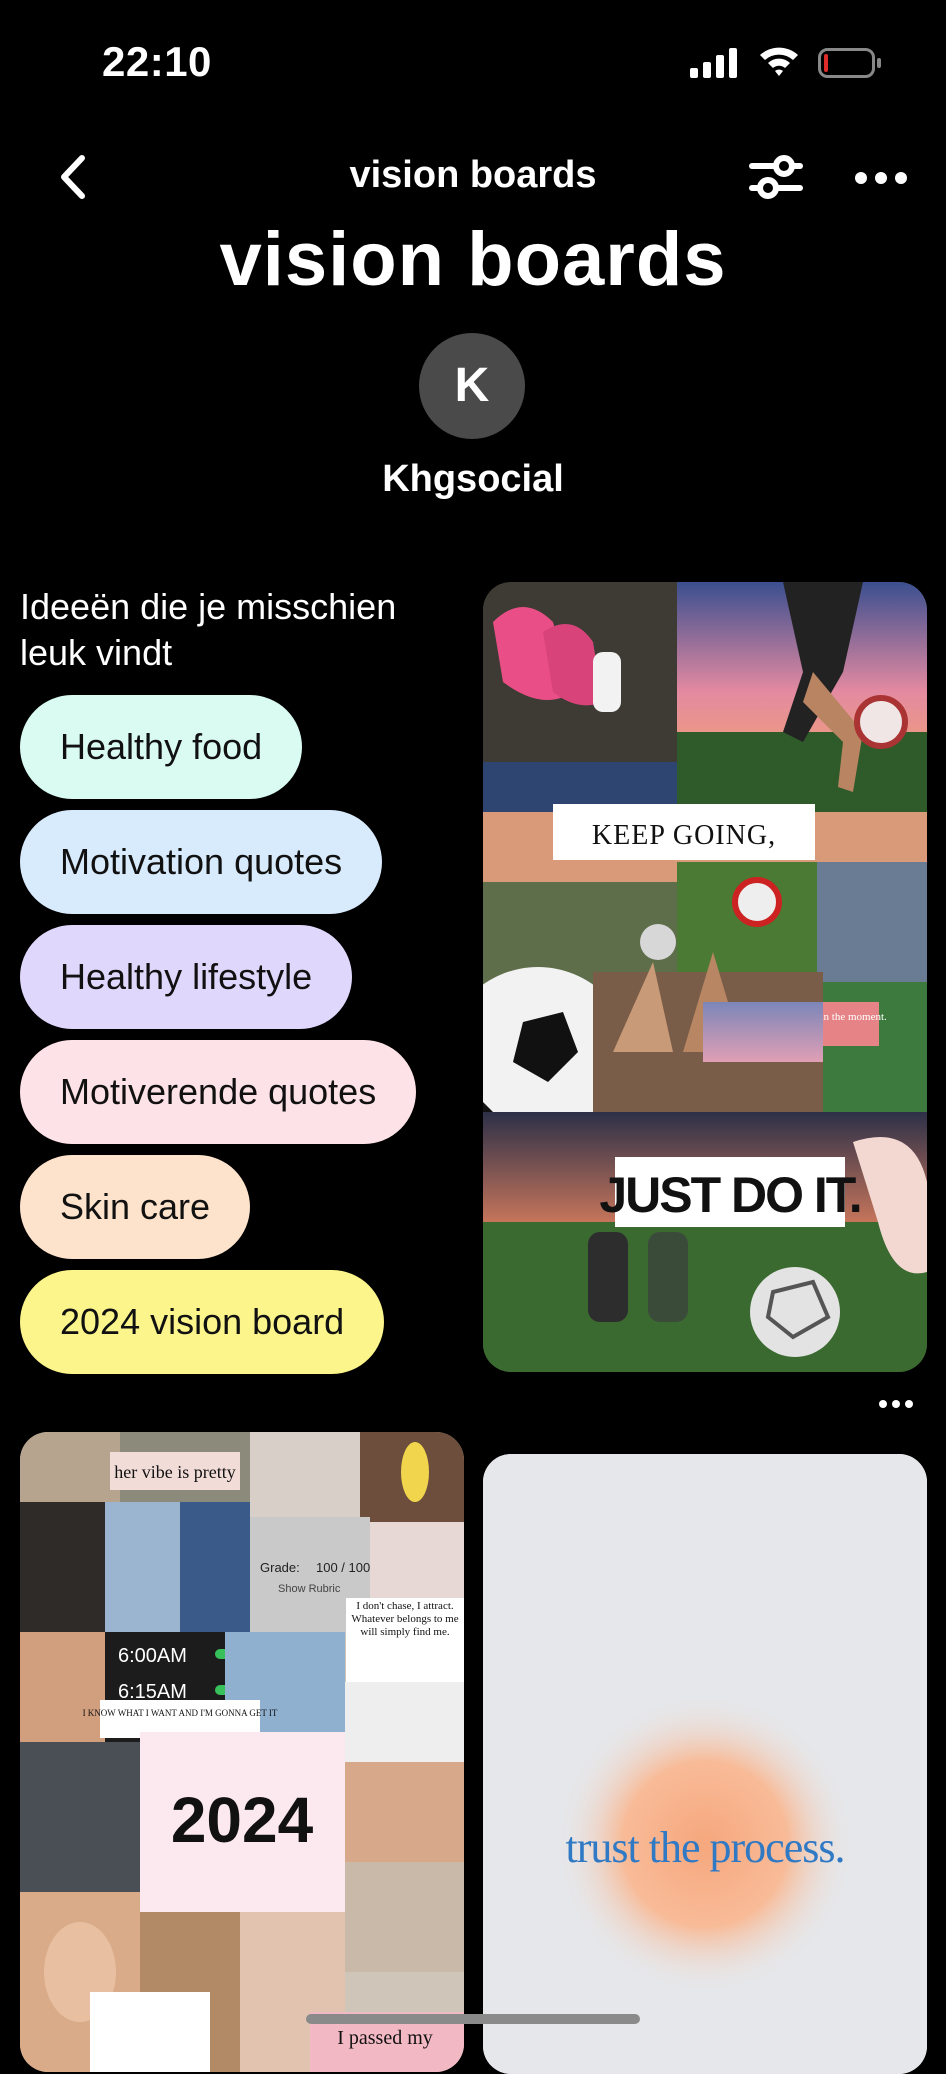 This screenshot has width=946, height=2074. I want to click on passed-text: I passed my, so click(385, 2038).